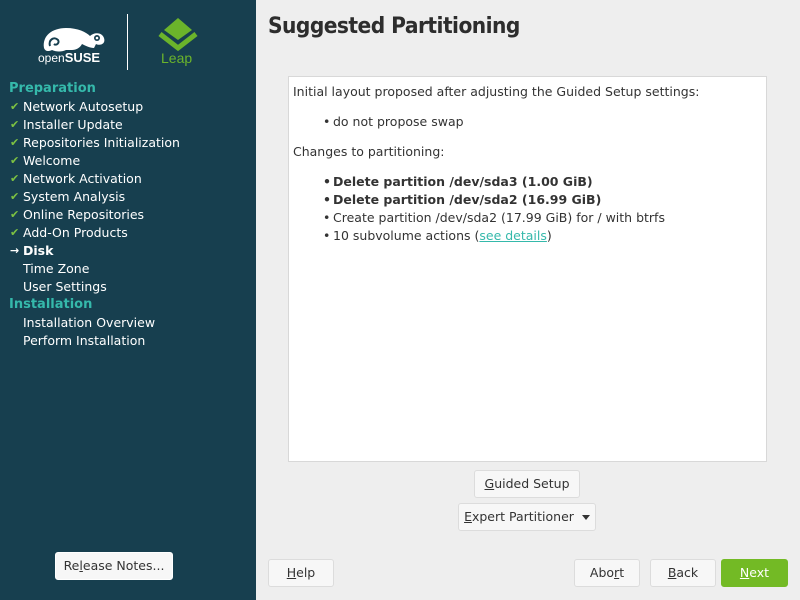  What do you see at coordinates (394, 26) in the screenshot?
I see `page-title: Suggested Partitioning` at bounding box center [394, 26].